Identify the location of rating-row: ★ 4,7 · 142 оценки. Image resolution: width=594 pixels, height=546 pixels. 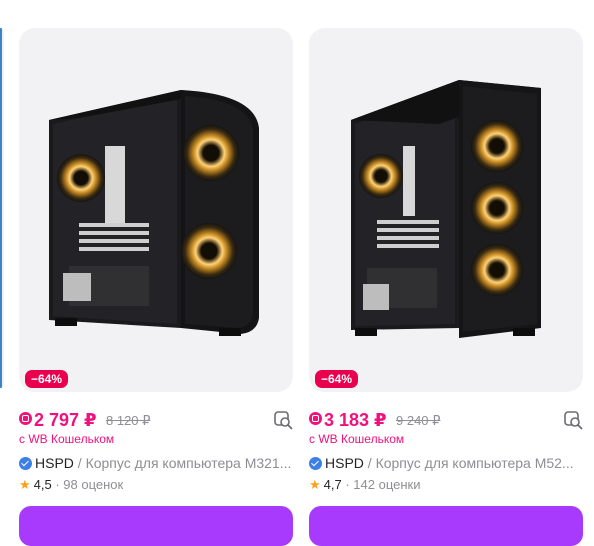
(364, 485).